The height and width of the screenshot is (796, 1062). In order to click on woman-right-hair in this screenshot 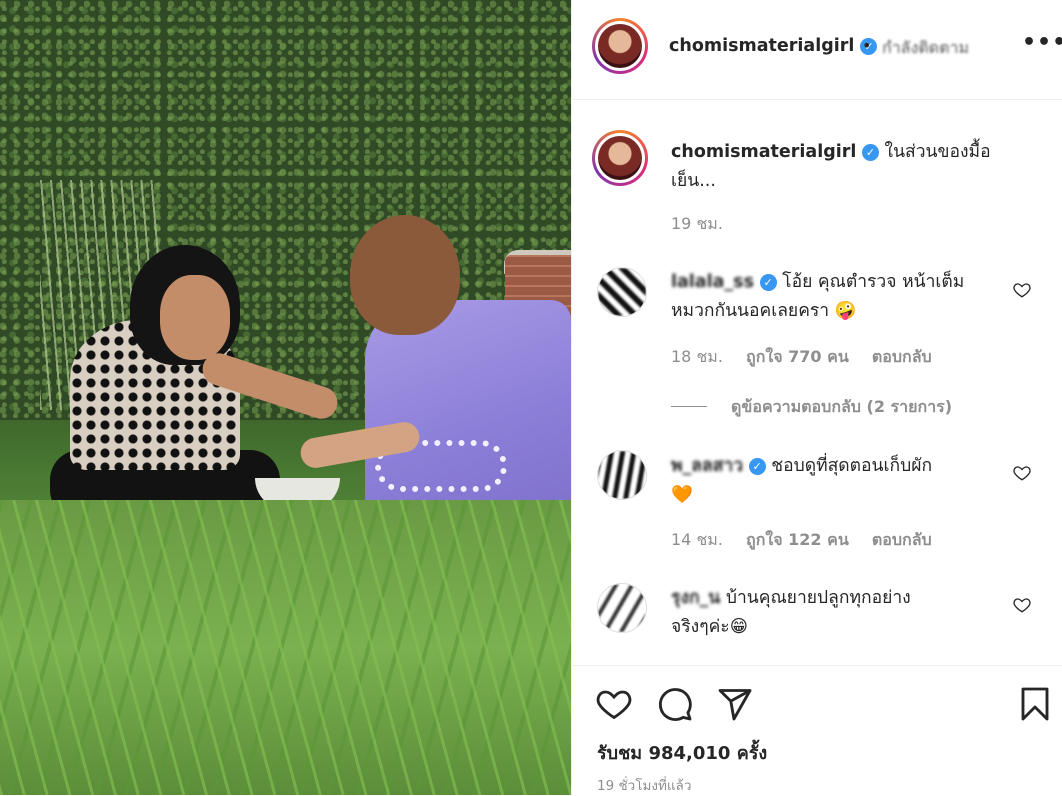, I will do `click(405, 275)`.